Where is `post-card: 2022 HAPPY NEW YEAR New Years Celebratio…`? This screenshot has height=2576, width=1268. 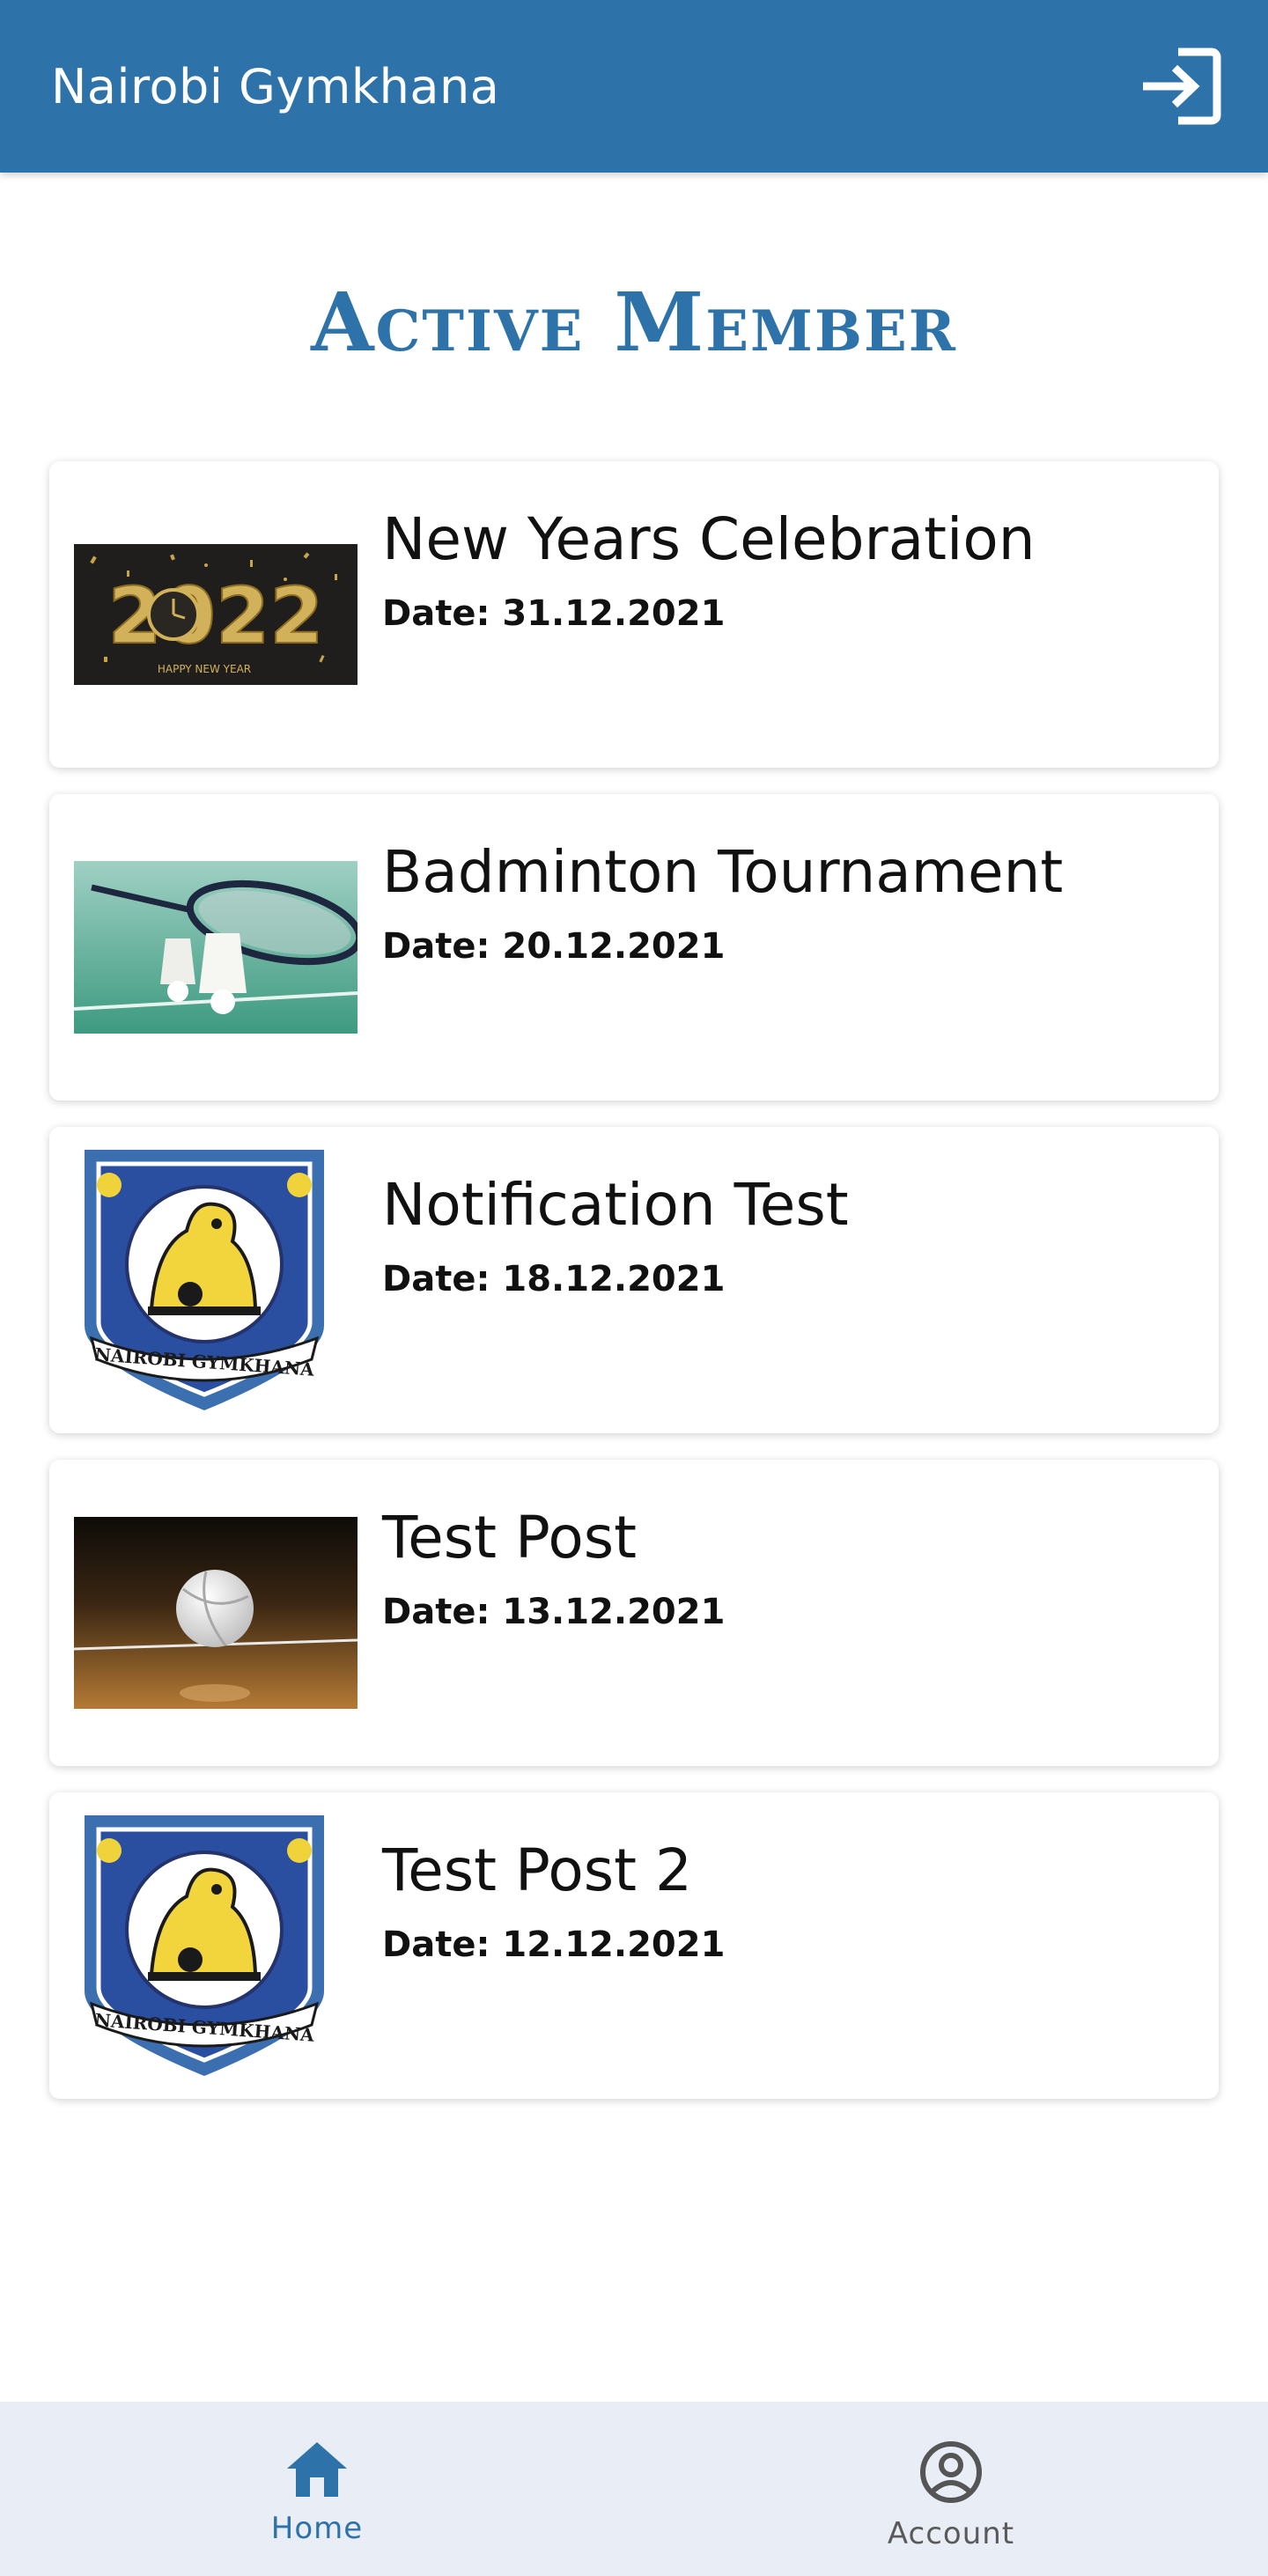
post-card: 2022 HAPPY NEW YEAR New Years Celebratio… is located at coordinates (634, 615).